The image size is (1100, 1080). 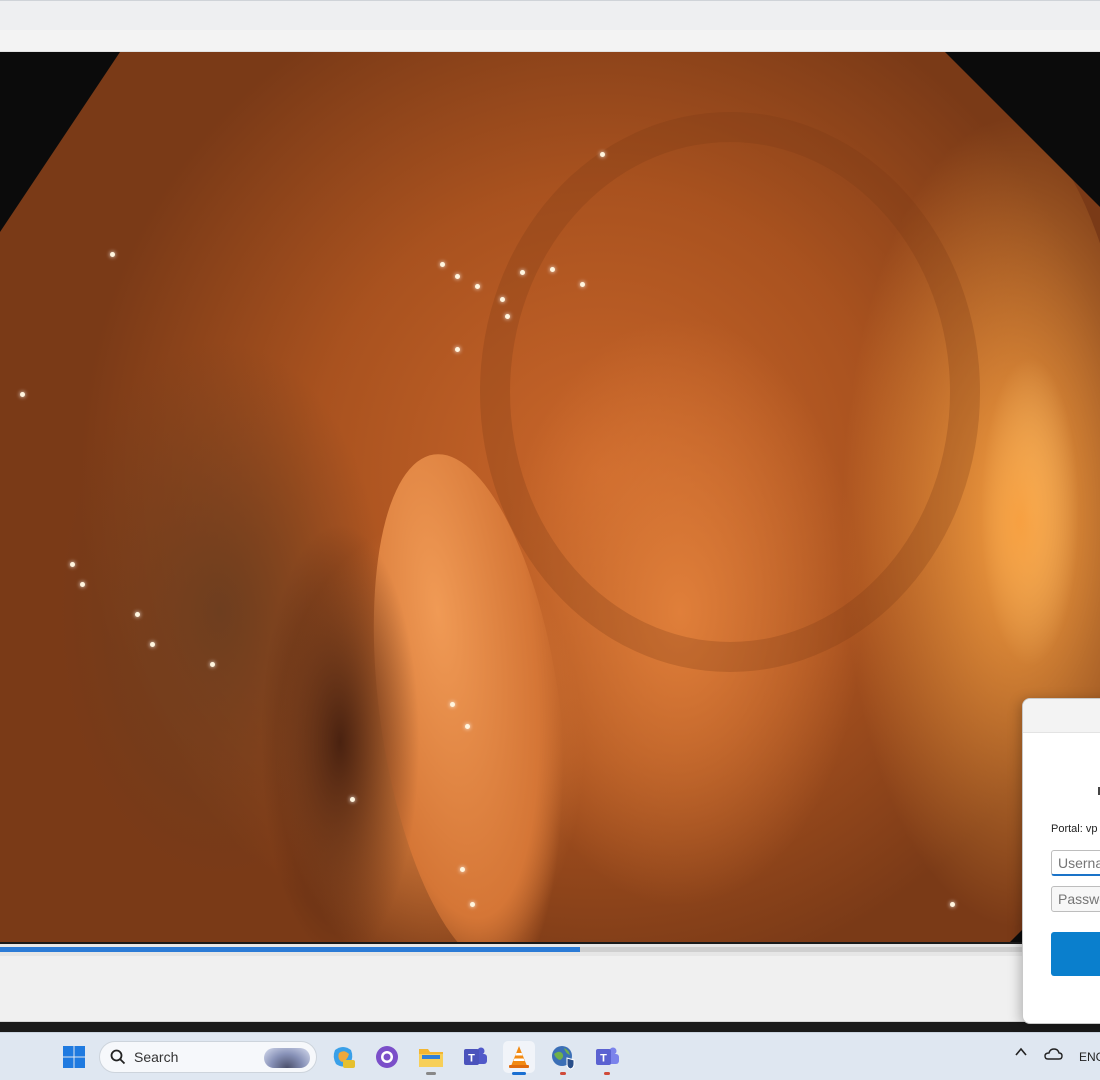 I want to click on active-indicator, so click(x=519, y=1073).